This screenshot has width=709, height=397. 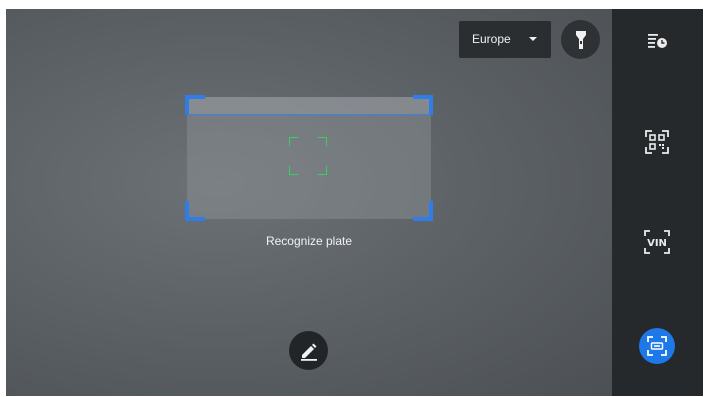 I want to click on vin-button: VIN, so click(x=657, y=242).